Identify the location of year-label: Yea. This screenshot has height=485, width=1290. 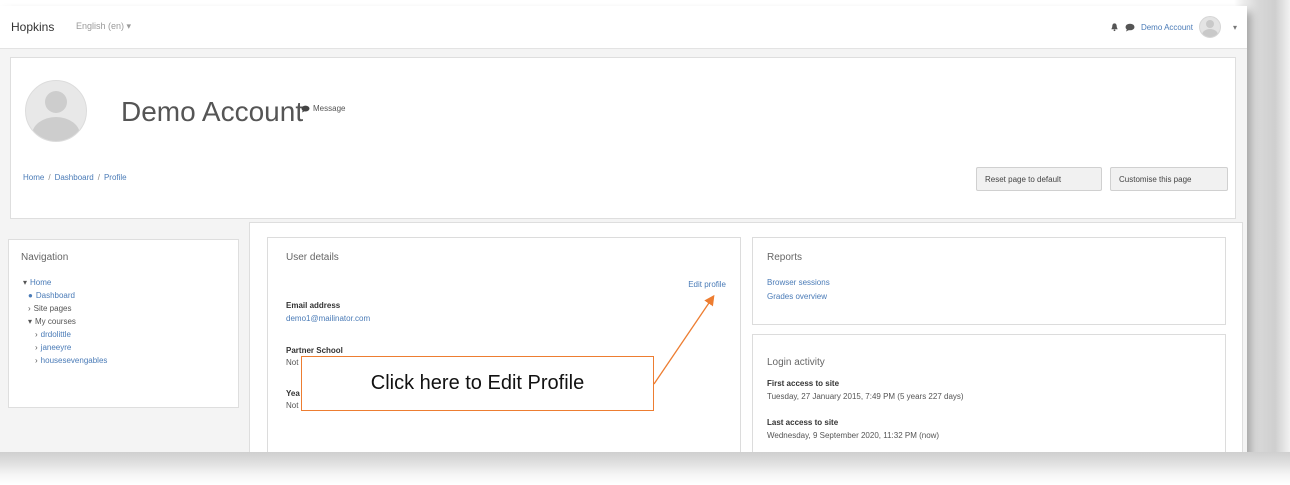
(293, 393).